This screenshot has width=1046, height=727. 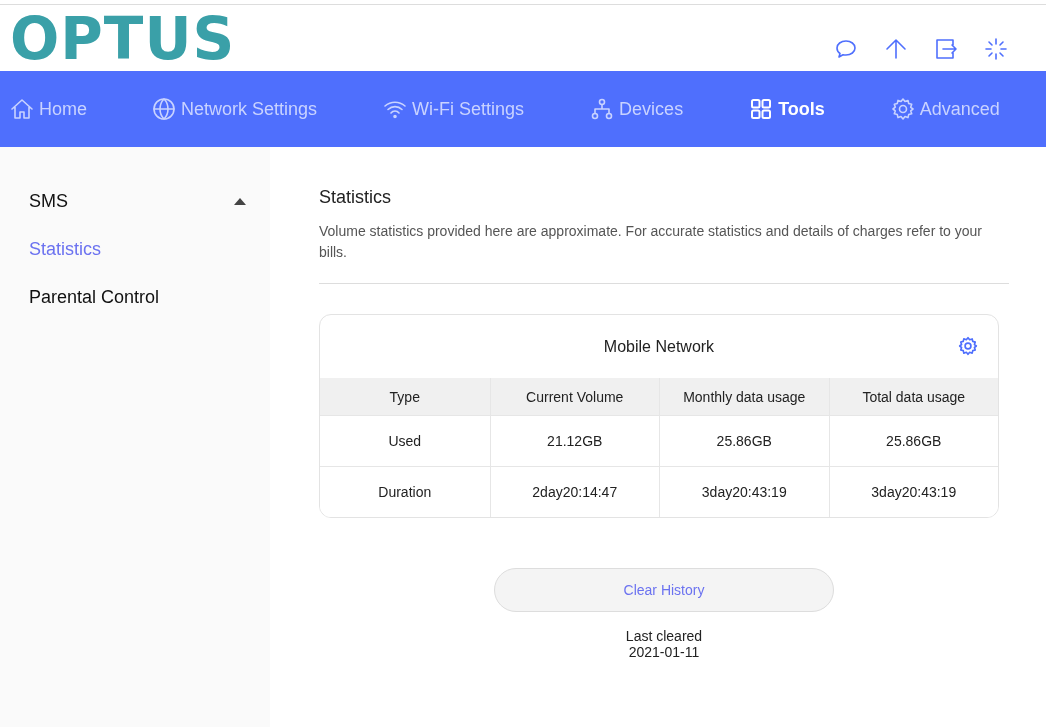 What do you see at coordinates (787, 109) in the screenshot?
I see `nav-tab: Tools` at bounding box center [787, 109].